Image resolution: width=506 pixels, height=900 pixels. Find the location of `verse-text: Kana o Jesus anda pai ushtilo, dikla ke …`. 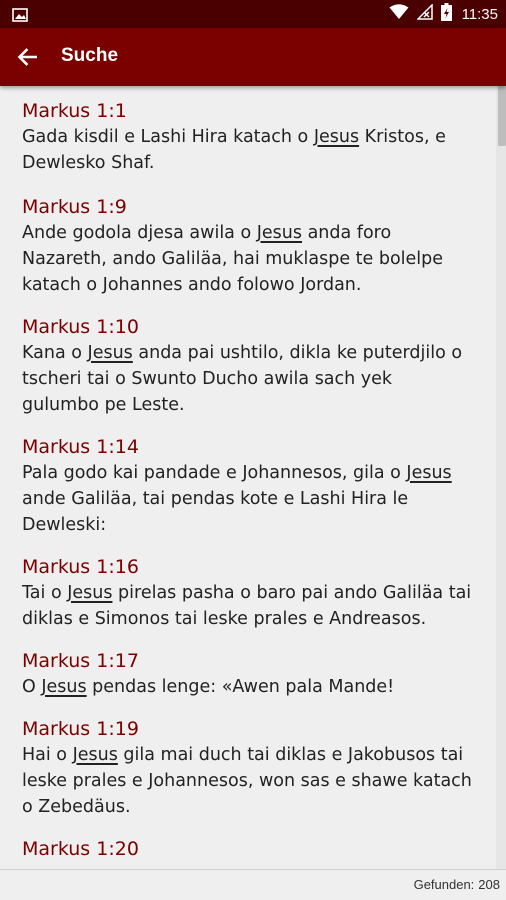

verse-text: Kana o Jesus anda pai ushtilo, dikla ke … is located at coordinates (248, 379).